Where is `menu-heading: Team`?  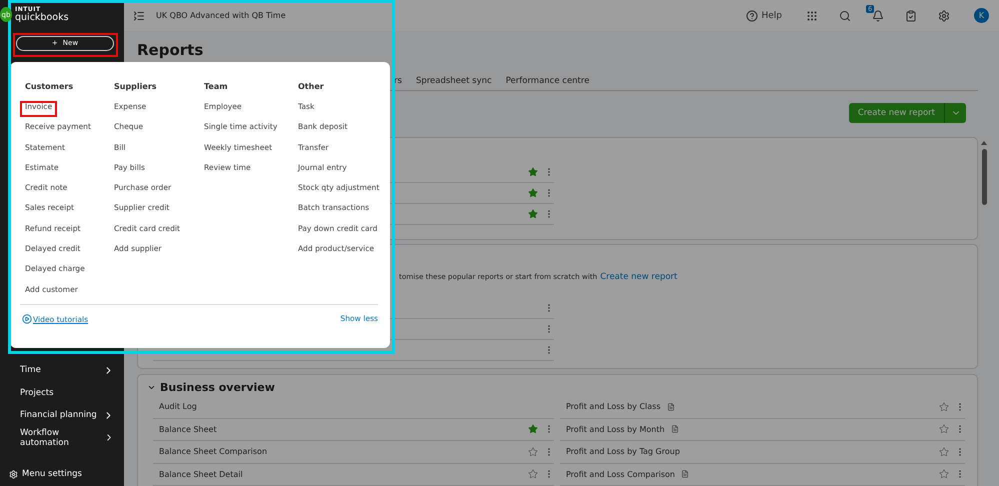
menu-heading: Team is located at coordinates (216, 87).